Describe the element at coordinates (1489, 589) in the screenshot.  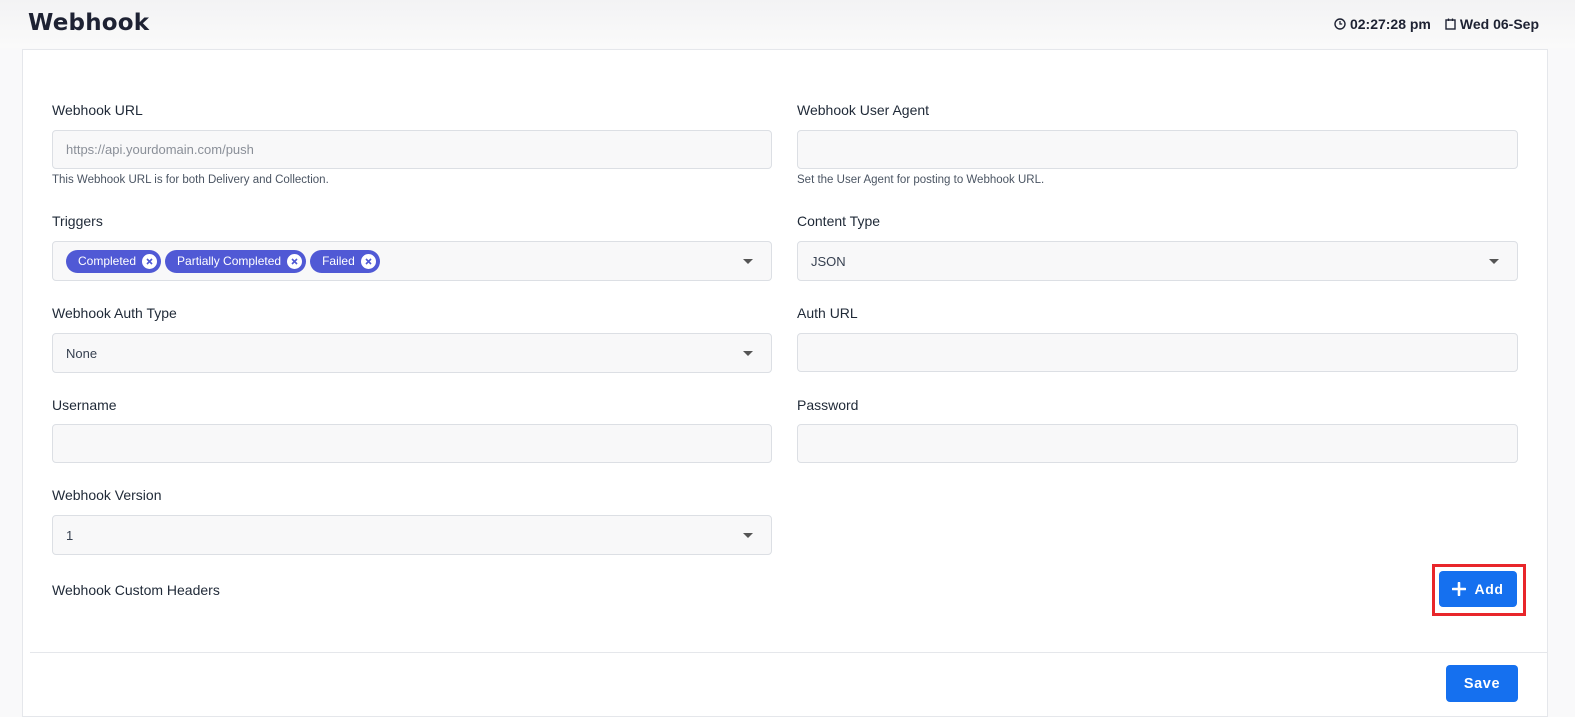
I see `add-button-label: Add` at that location.